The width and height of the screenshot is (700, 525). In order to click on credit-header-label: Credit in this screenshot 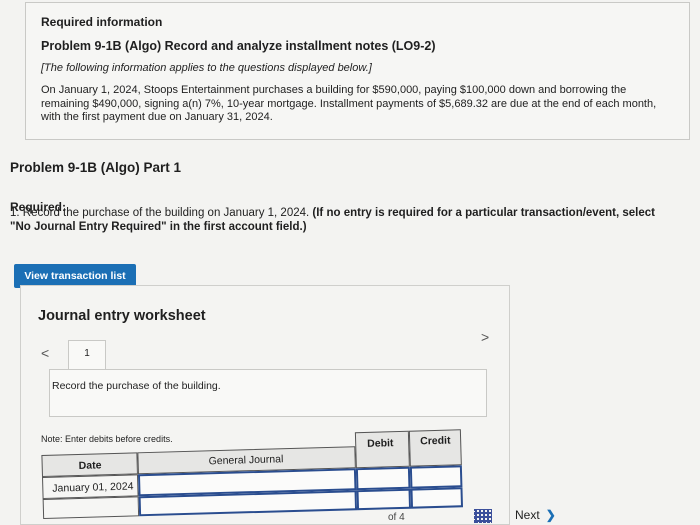, I will do `click(435, 441)`.